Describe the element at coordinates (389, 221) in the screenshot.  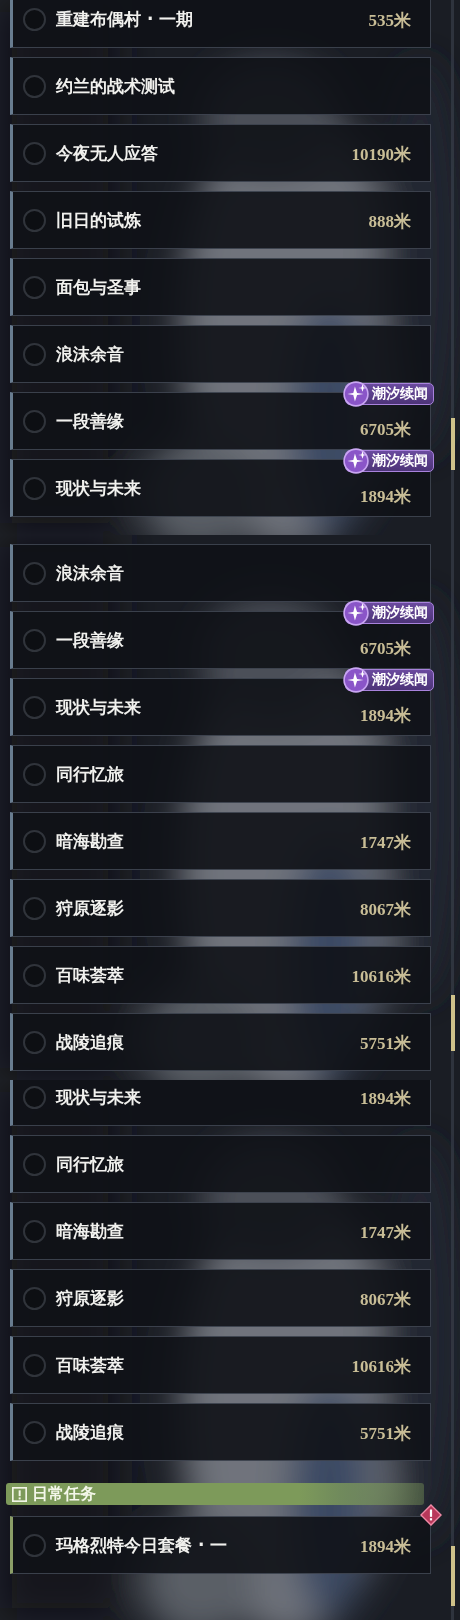
I see `quest-distance: 888米` at that location.